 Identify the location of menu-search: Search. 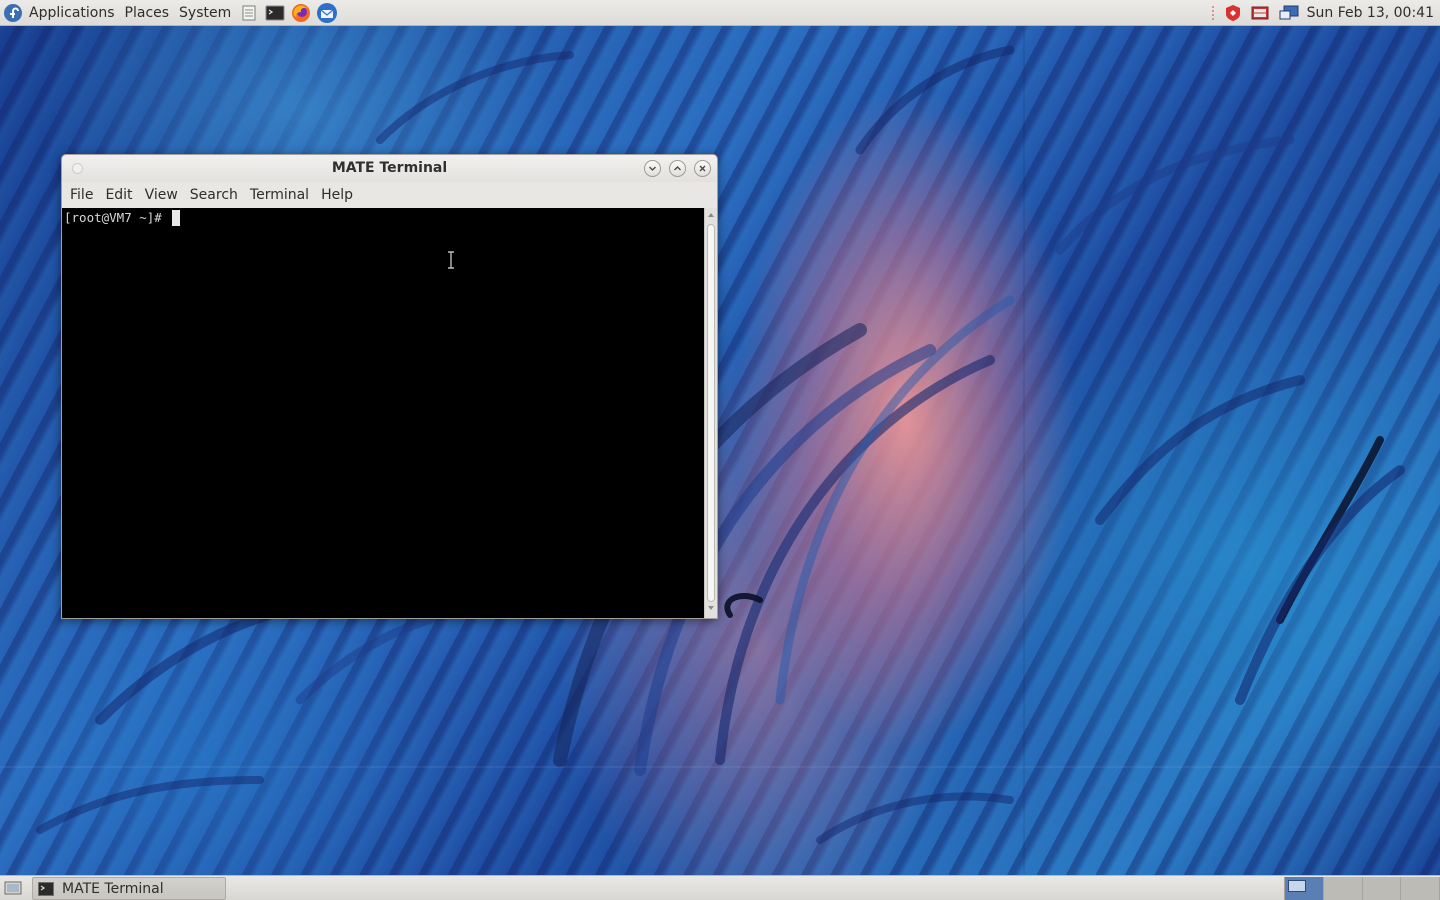
(214, 195).